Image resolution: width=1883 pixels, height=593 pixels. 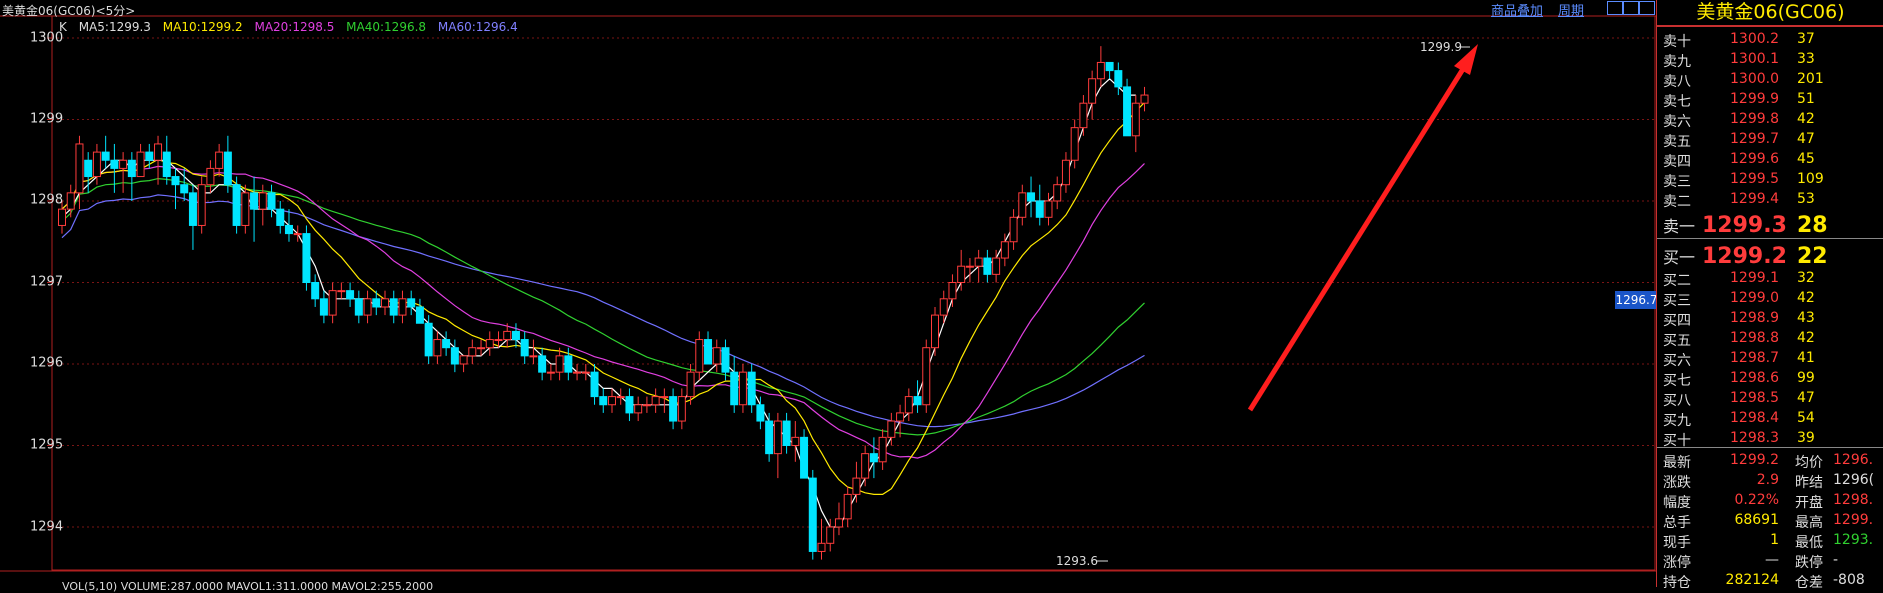 What do you see at coordinates (1754, 318) in the screenshot?
I see `bid-price: 1298.9` at bounding box center [1754, 318].